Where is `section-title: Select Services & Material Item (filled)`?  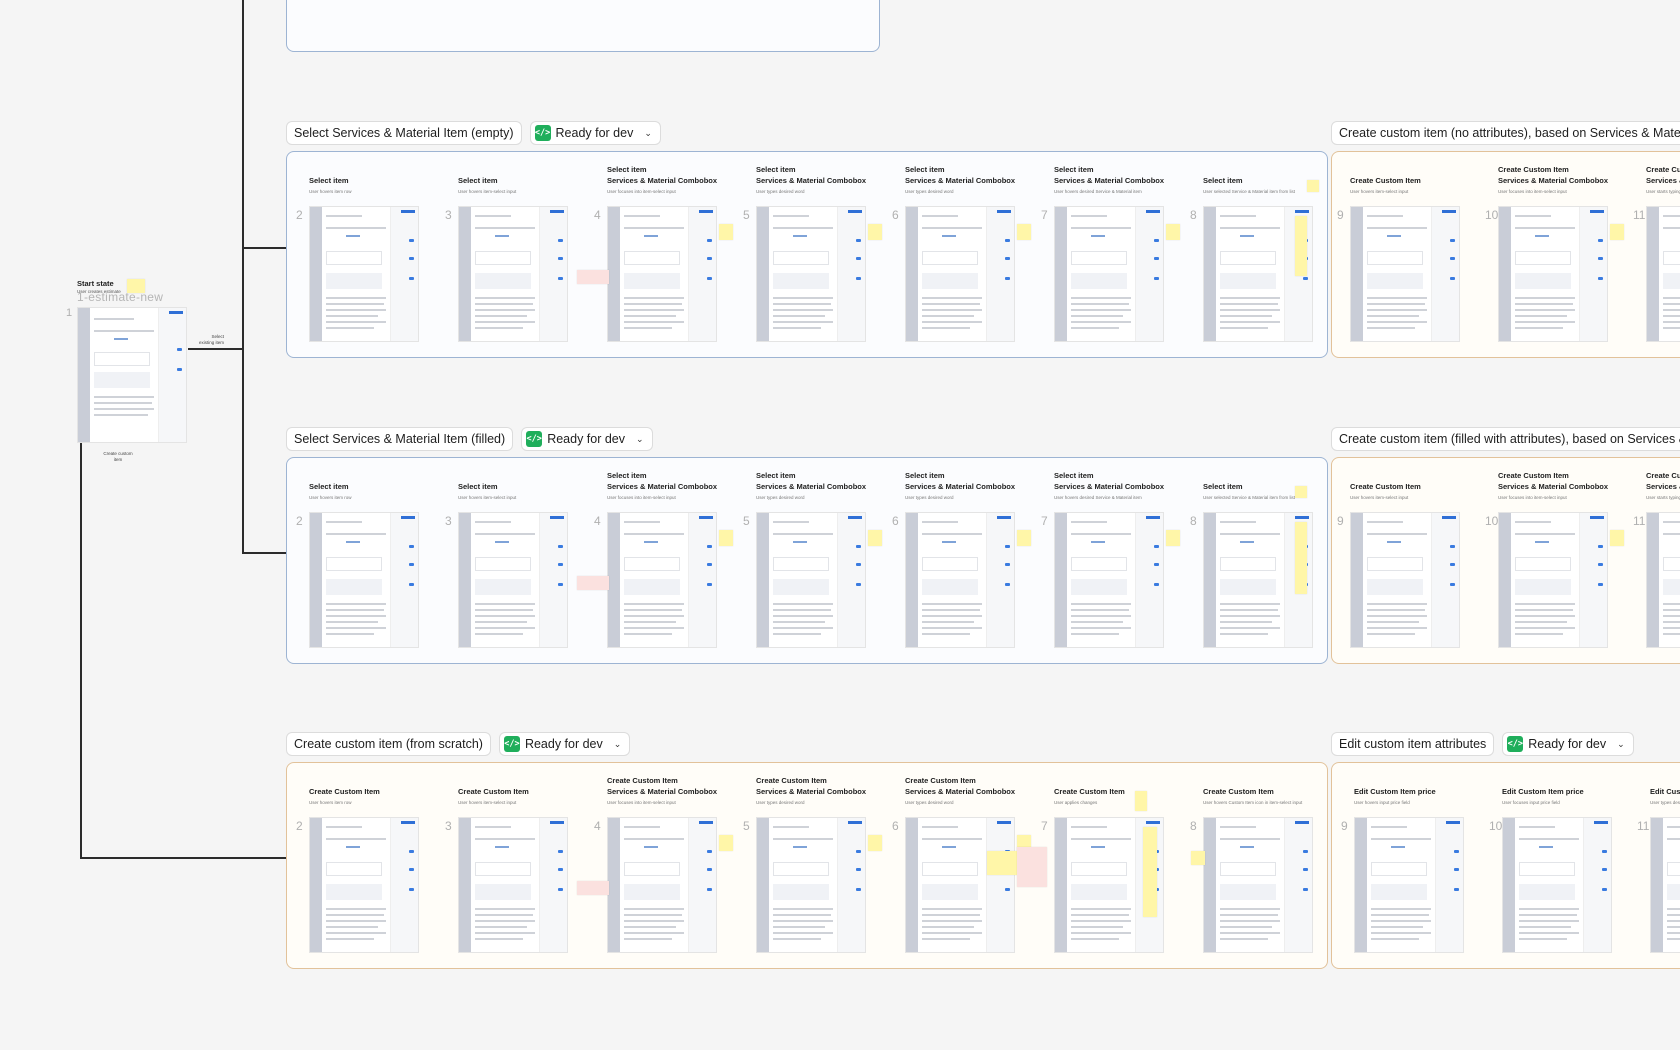 section-title: Select Services & Material Item (filled) is located at coordinates (400, 439).